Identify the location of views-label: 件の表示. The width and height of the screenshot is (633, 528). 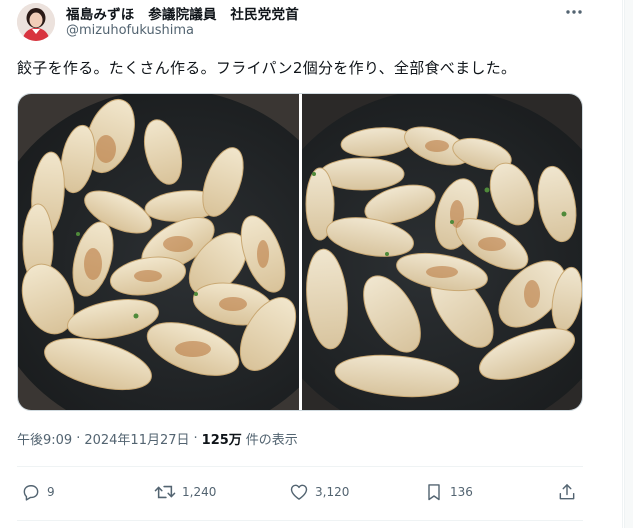
(271, 440).